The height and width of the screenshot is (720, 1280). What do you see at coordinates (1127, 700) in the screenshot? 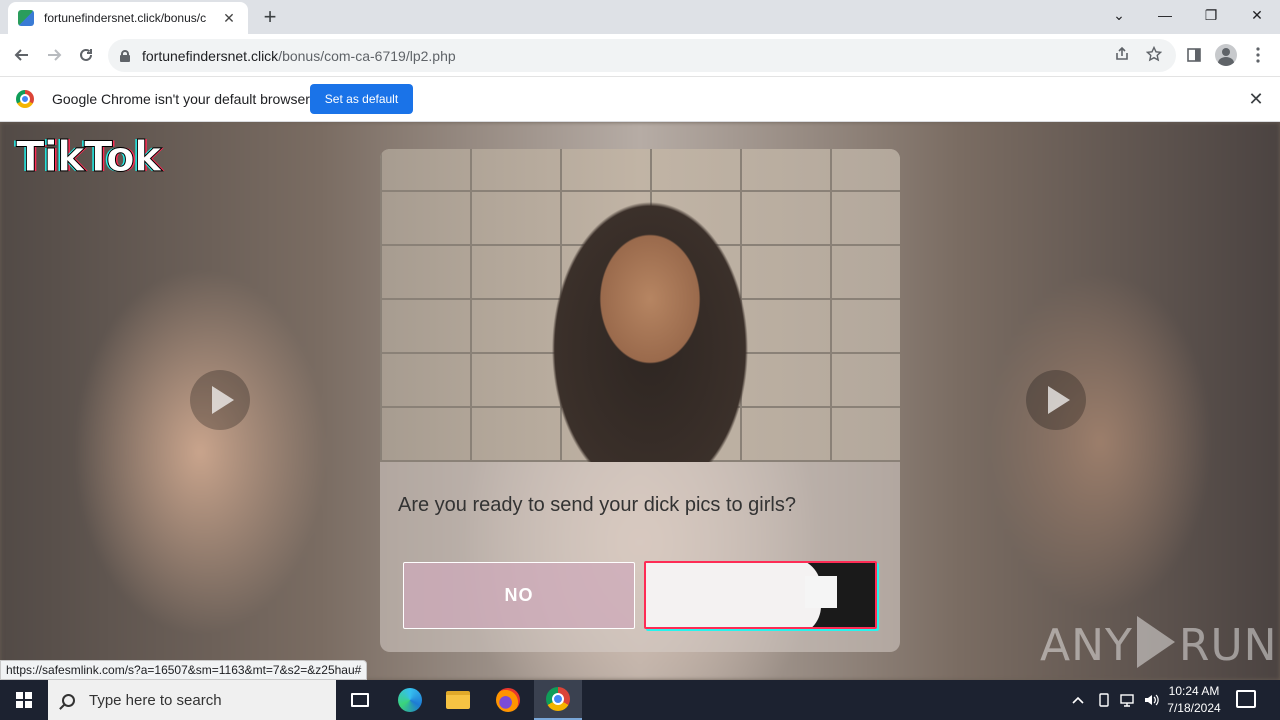
I see `network-icon` at bounding box center [1127, 700].